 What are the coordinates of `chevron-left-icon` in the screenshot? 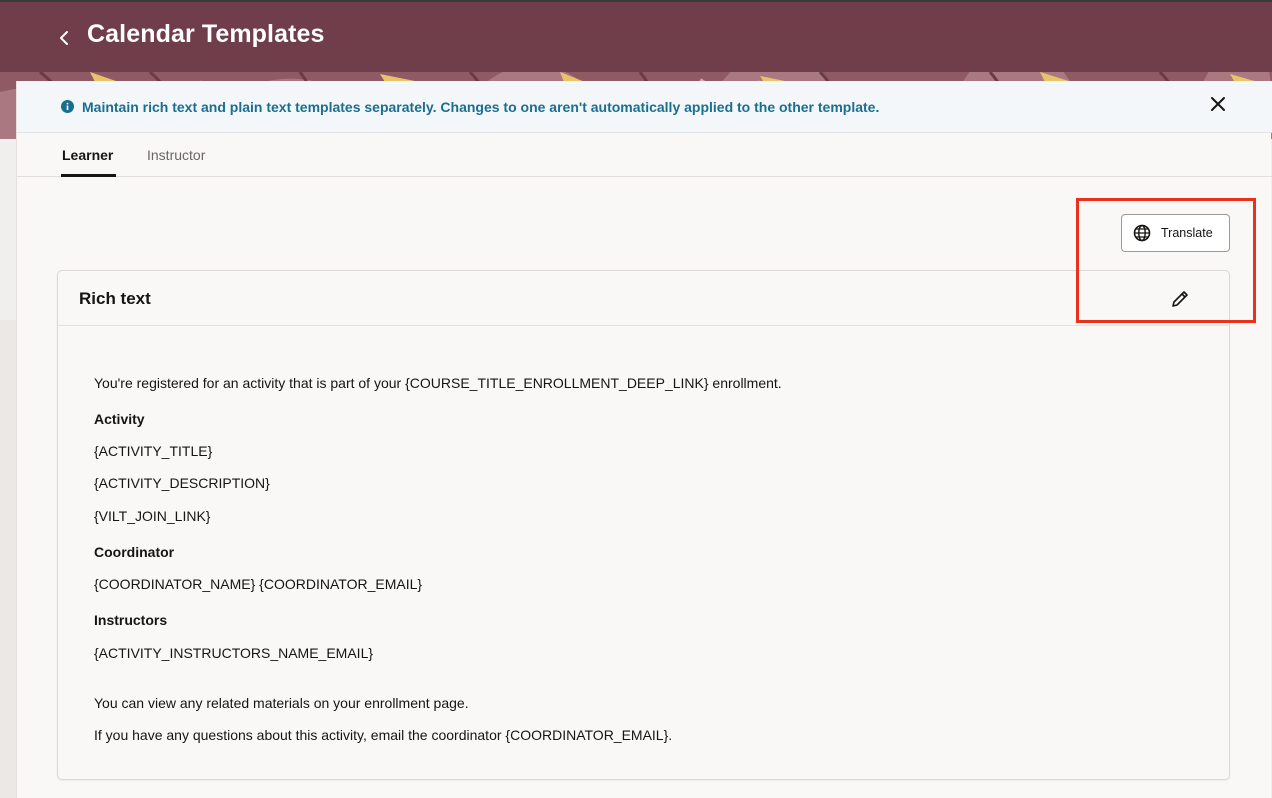 It's located at (64, 38).